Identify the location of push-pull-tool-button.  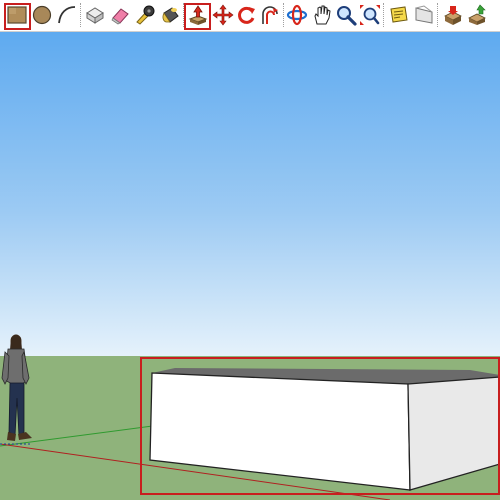
(198, 15).